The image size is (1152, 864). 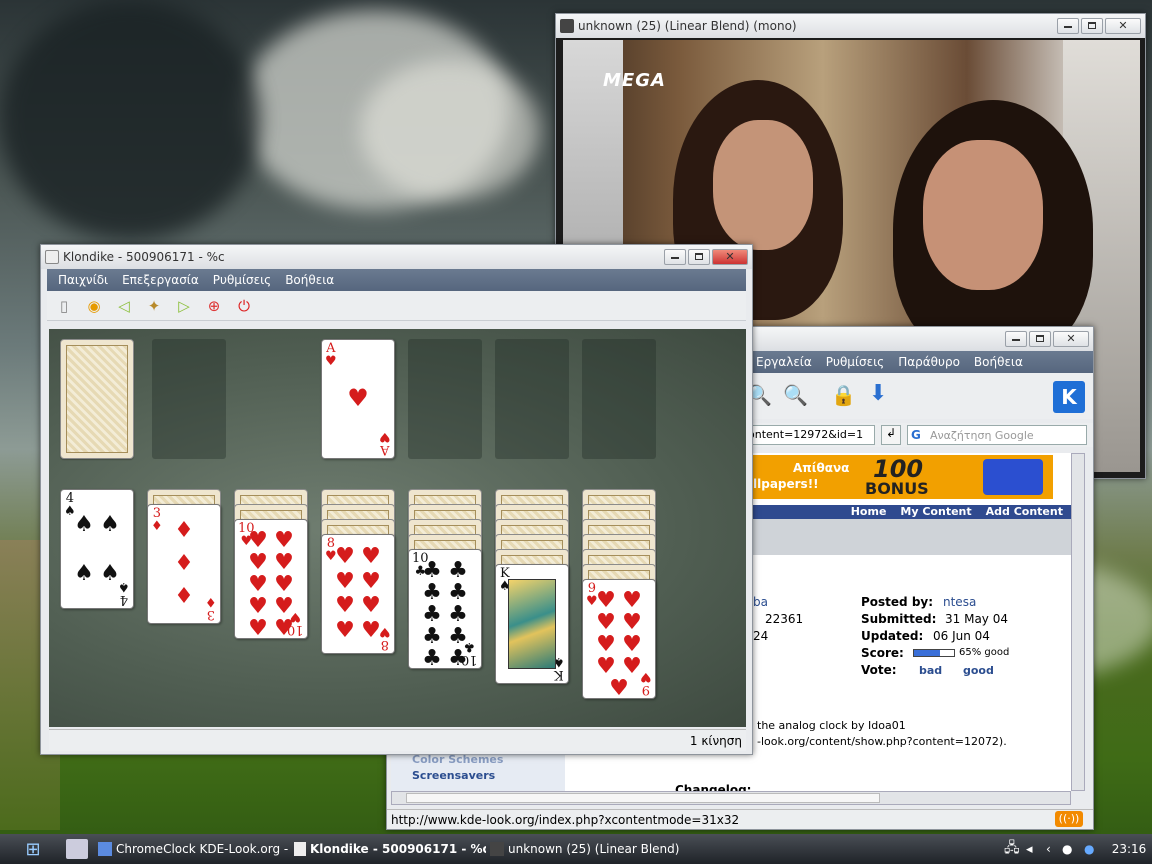 What do you see at coordinates (396, 280) in the screenshot?
I see `klondike-menubar: Παιχνίδι Επεξεργασία Ρυθμίσεις Βοήθεια` at bounding box center [396, 280].